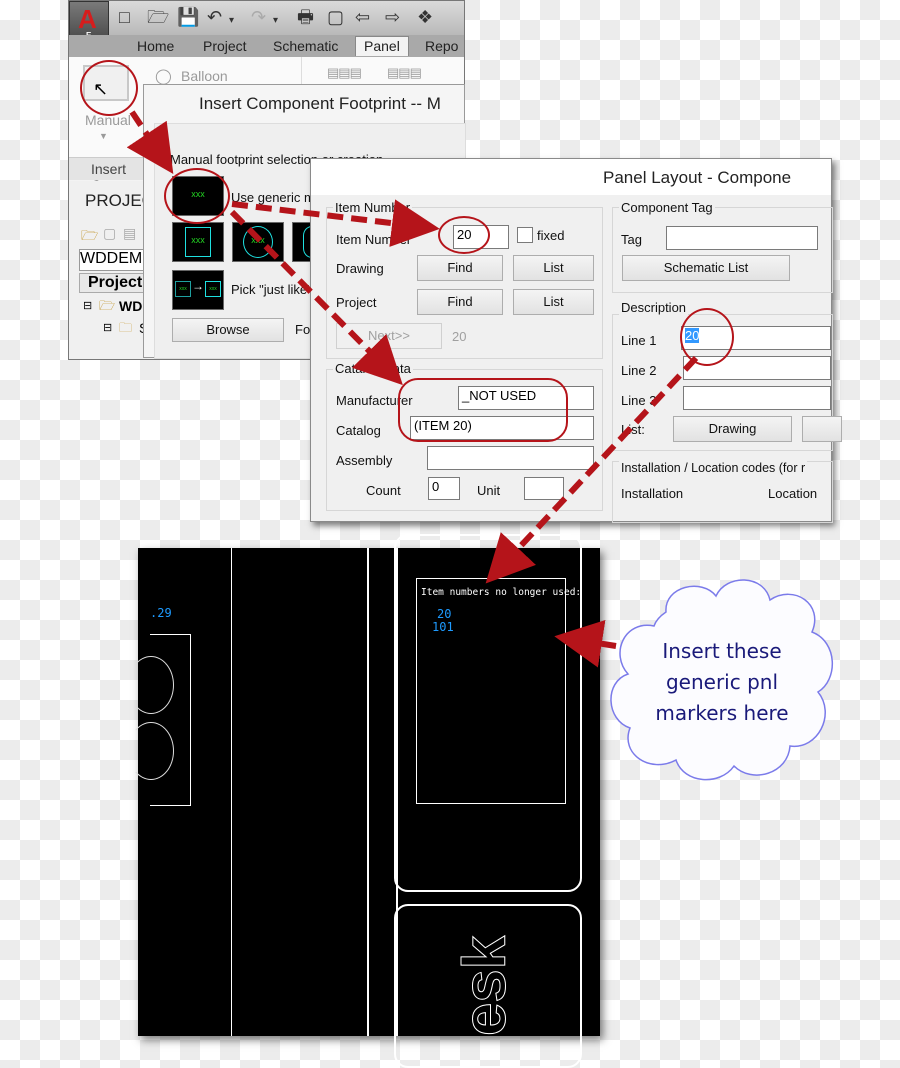 Image resolution: width=900 pixels, height=1068 pixels. What do you see at coordinates (103, 136) in the screenshot?
I see `chevron-down-icon: ▼` at bounding box center [103, 136].